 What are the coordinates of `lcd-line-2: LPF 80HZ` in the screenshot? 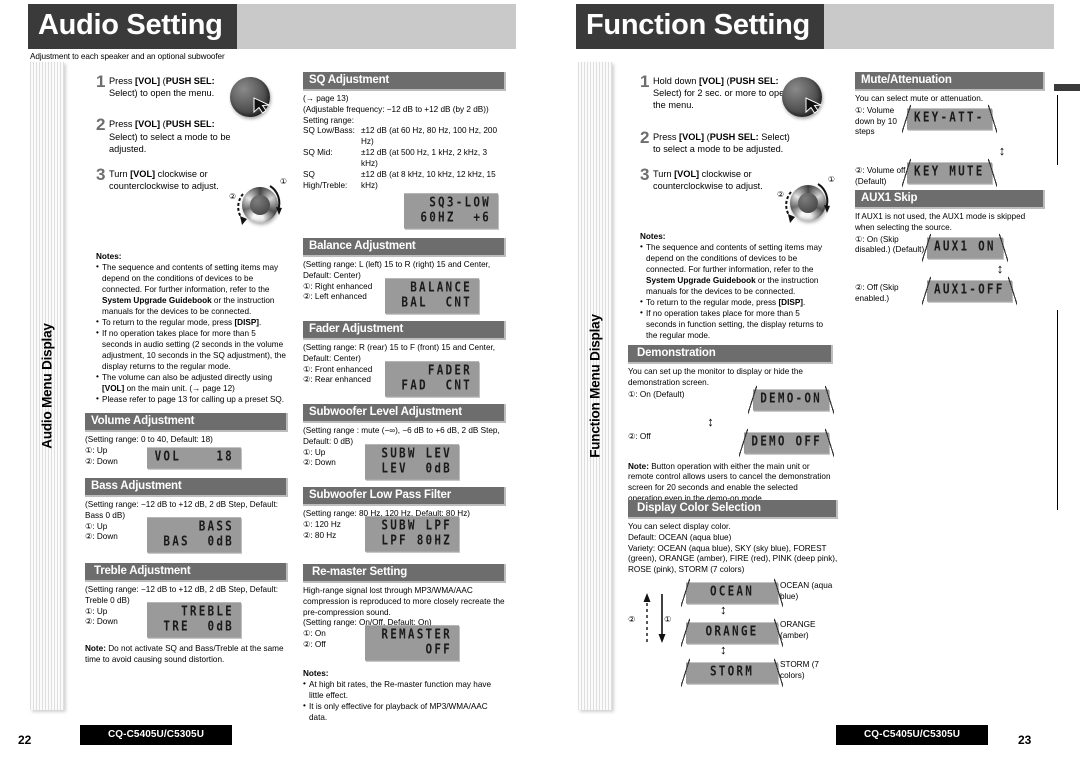 It's located at (416, 540).